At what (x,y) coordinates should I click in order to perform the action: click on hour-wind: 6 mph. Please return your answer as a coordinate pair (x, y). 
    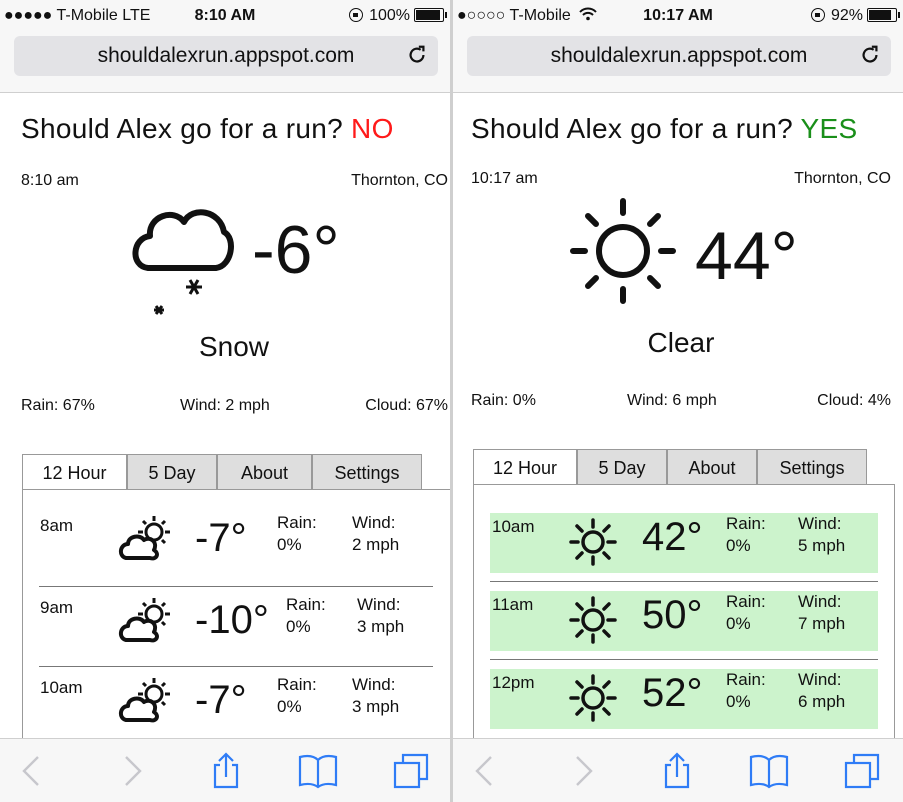
    Looking at the image, I should click on (822, 701).